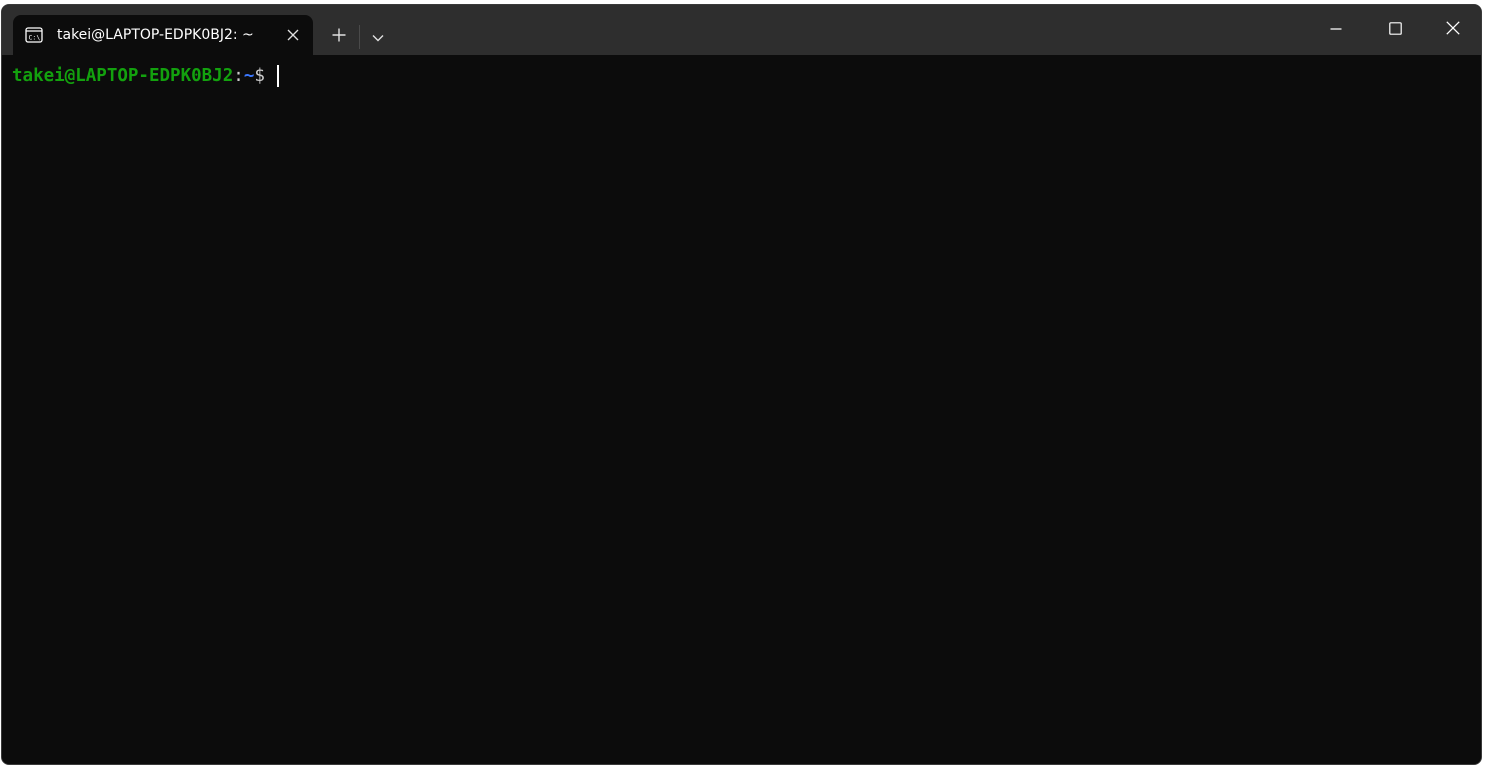 This screenshot has width=1486, height=767. I want to click on new-tab-button, so click(339, 36).